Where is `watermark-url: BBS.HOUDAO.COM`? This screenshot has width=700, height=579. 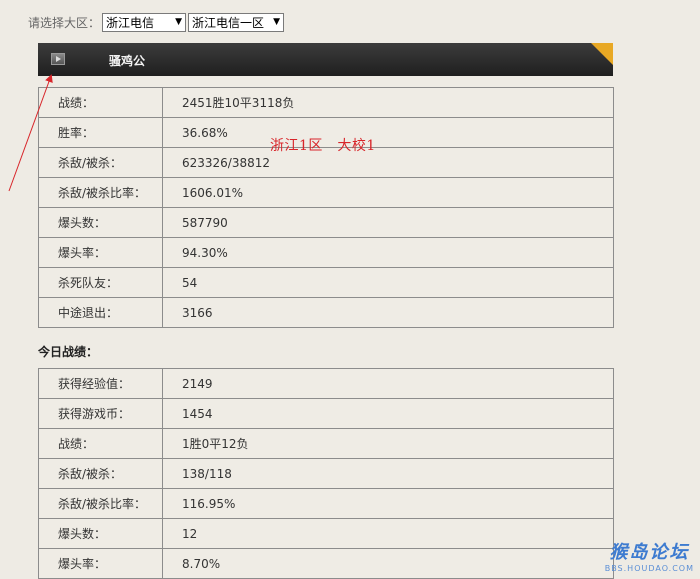
watermark-url: BBS.HOUDAO.COM is located at coordinates (649, 568).